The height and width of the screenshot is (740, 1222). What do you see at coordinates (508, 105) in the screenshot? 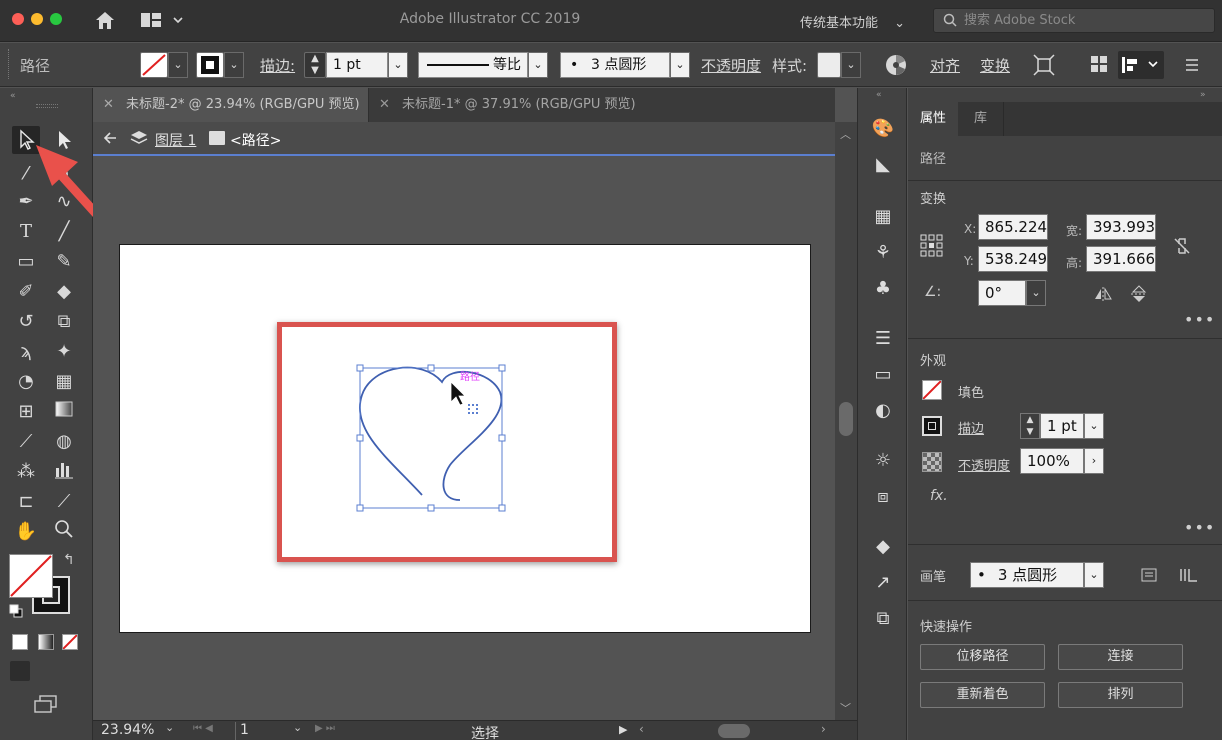
I see `tab-document-1: ✕ 未标题-1* @ 37.91% (RGB/GPU 预览)` at bounding box center [508, 105].